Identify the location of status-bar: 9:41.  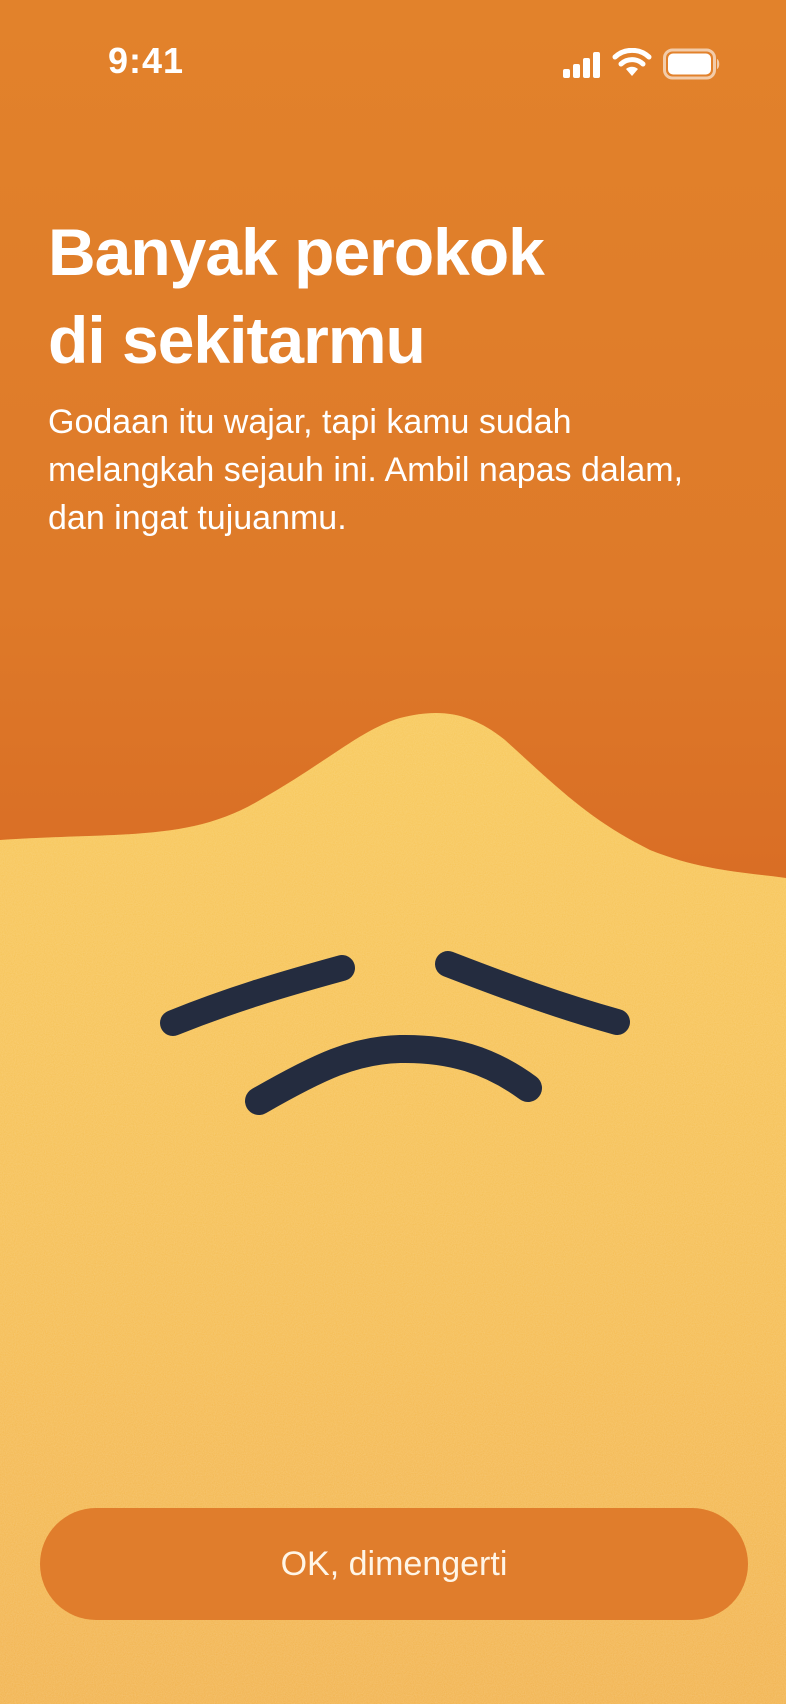
(393, 65).